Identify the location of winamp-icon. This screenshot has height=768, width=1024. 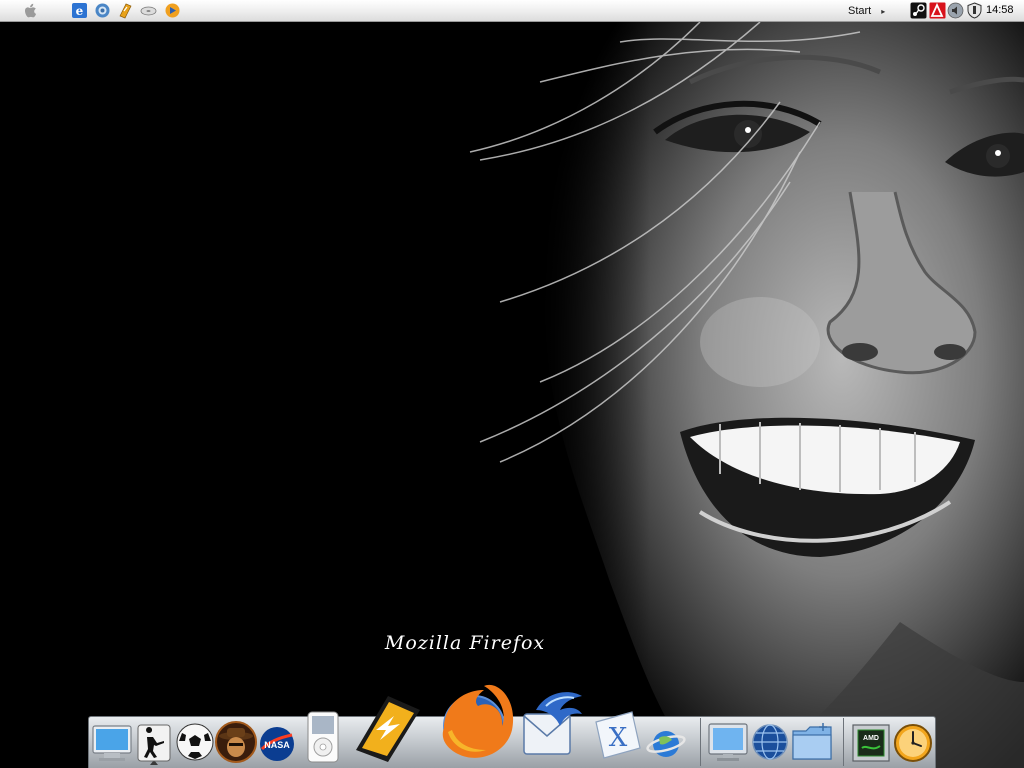
(125, 10).